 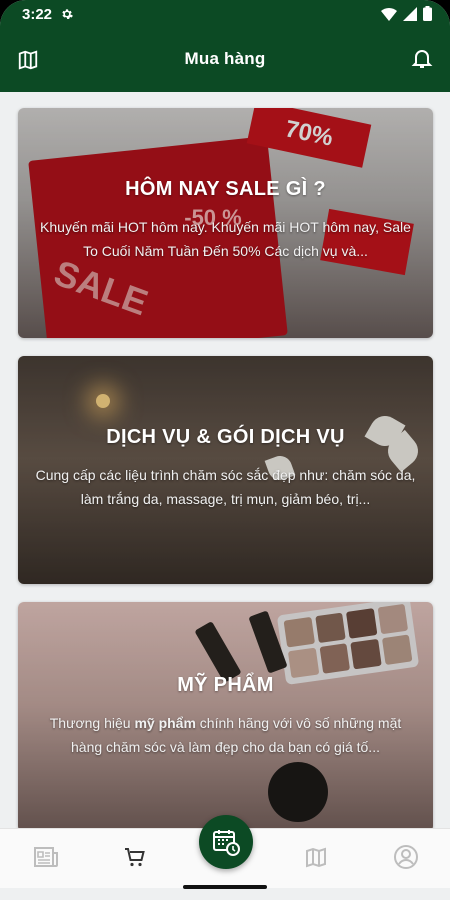 I want to click on page-title: Mua hàng, so click(x=225, y=58).